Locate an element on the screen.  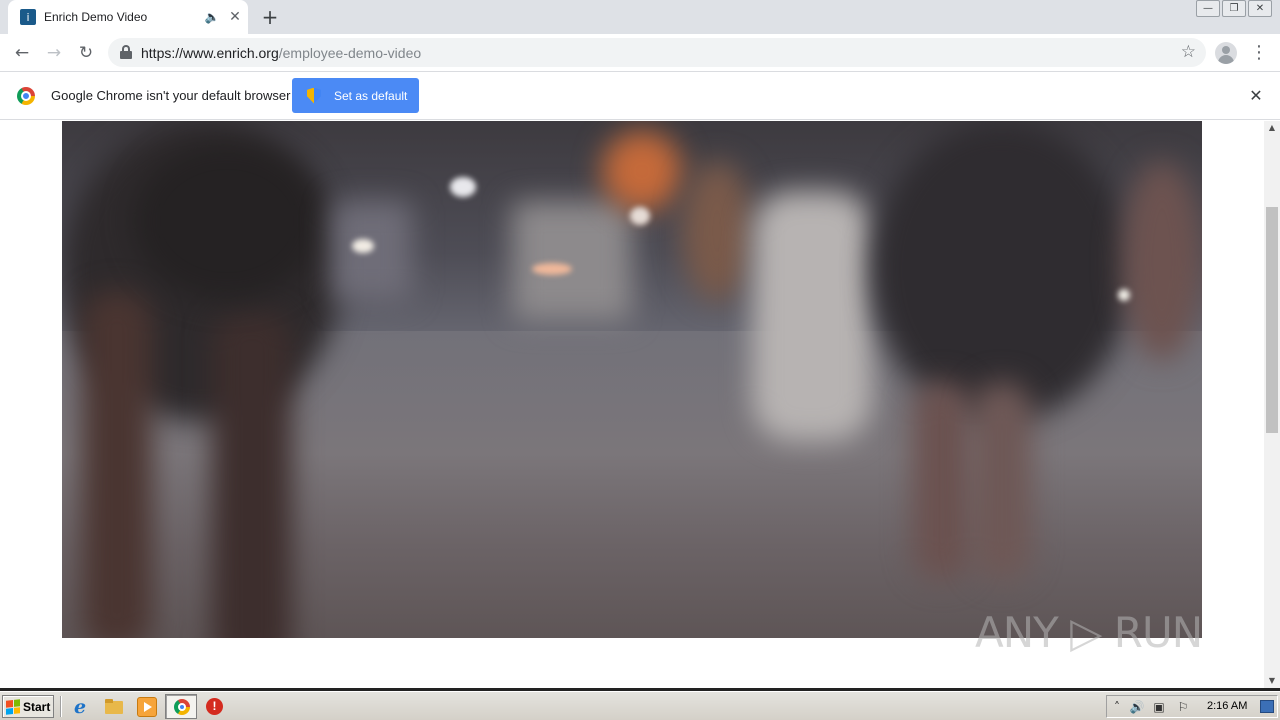
lock-icon is located at coordinates (126, 52).